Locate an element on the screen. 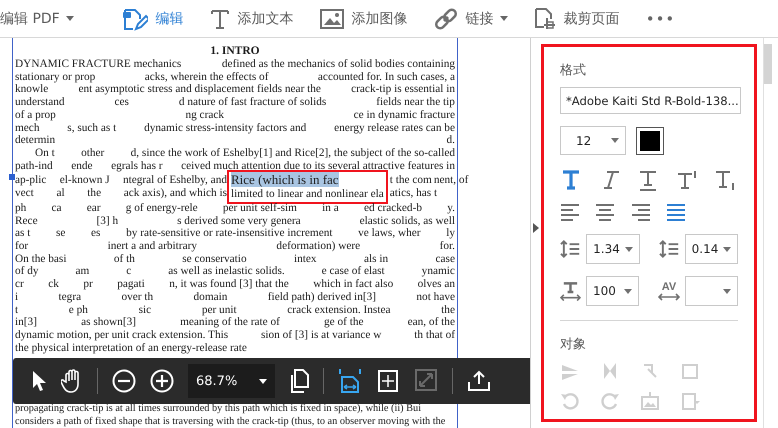 The height and width of the screenshot is (428, 778). scrollbar is located at coordinates (767, 233).